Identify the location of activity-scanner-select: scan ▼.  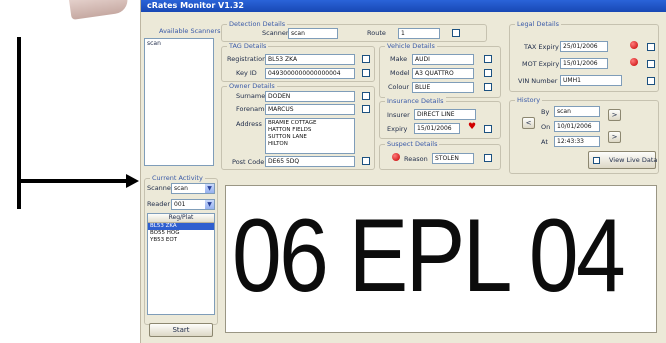
(193, 188).